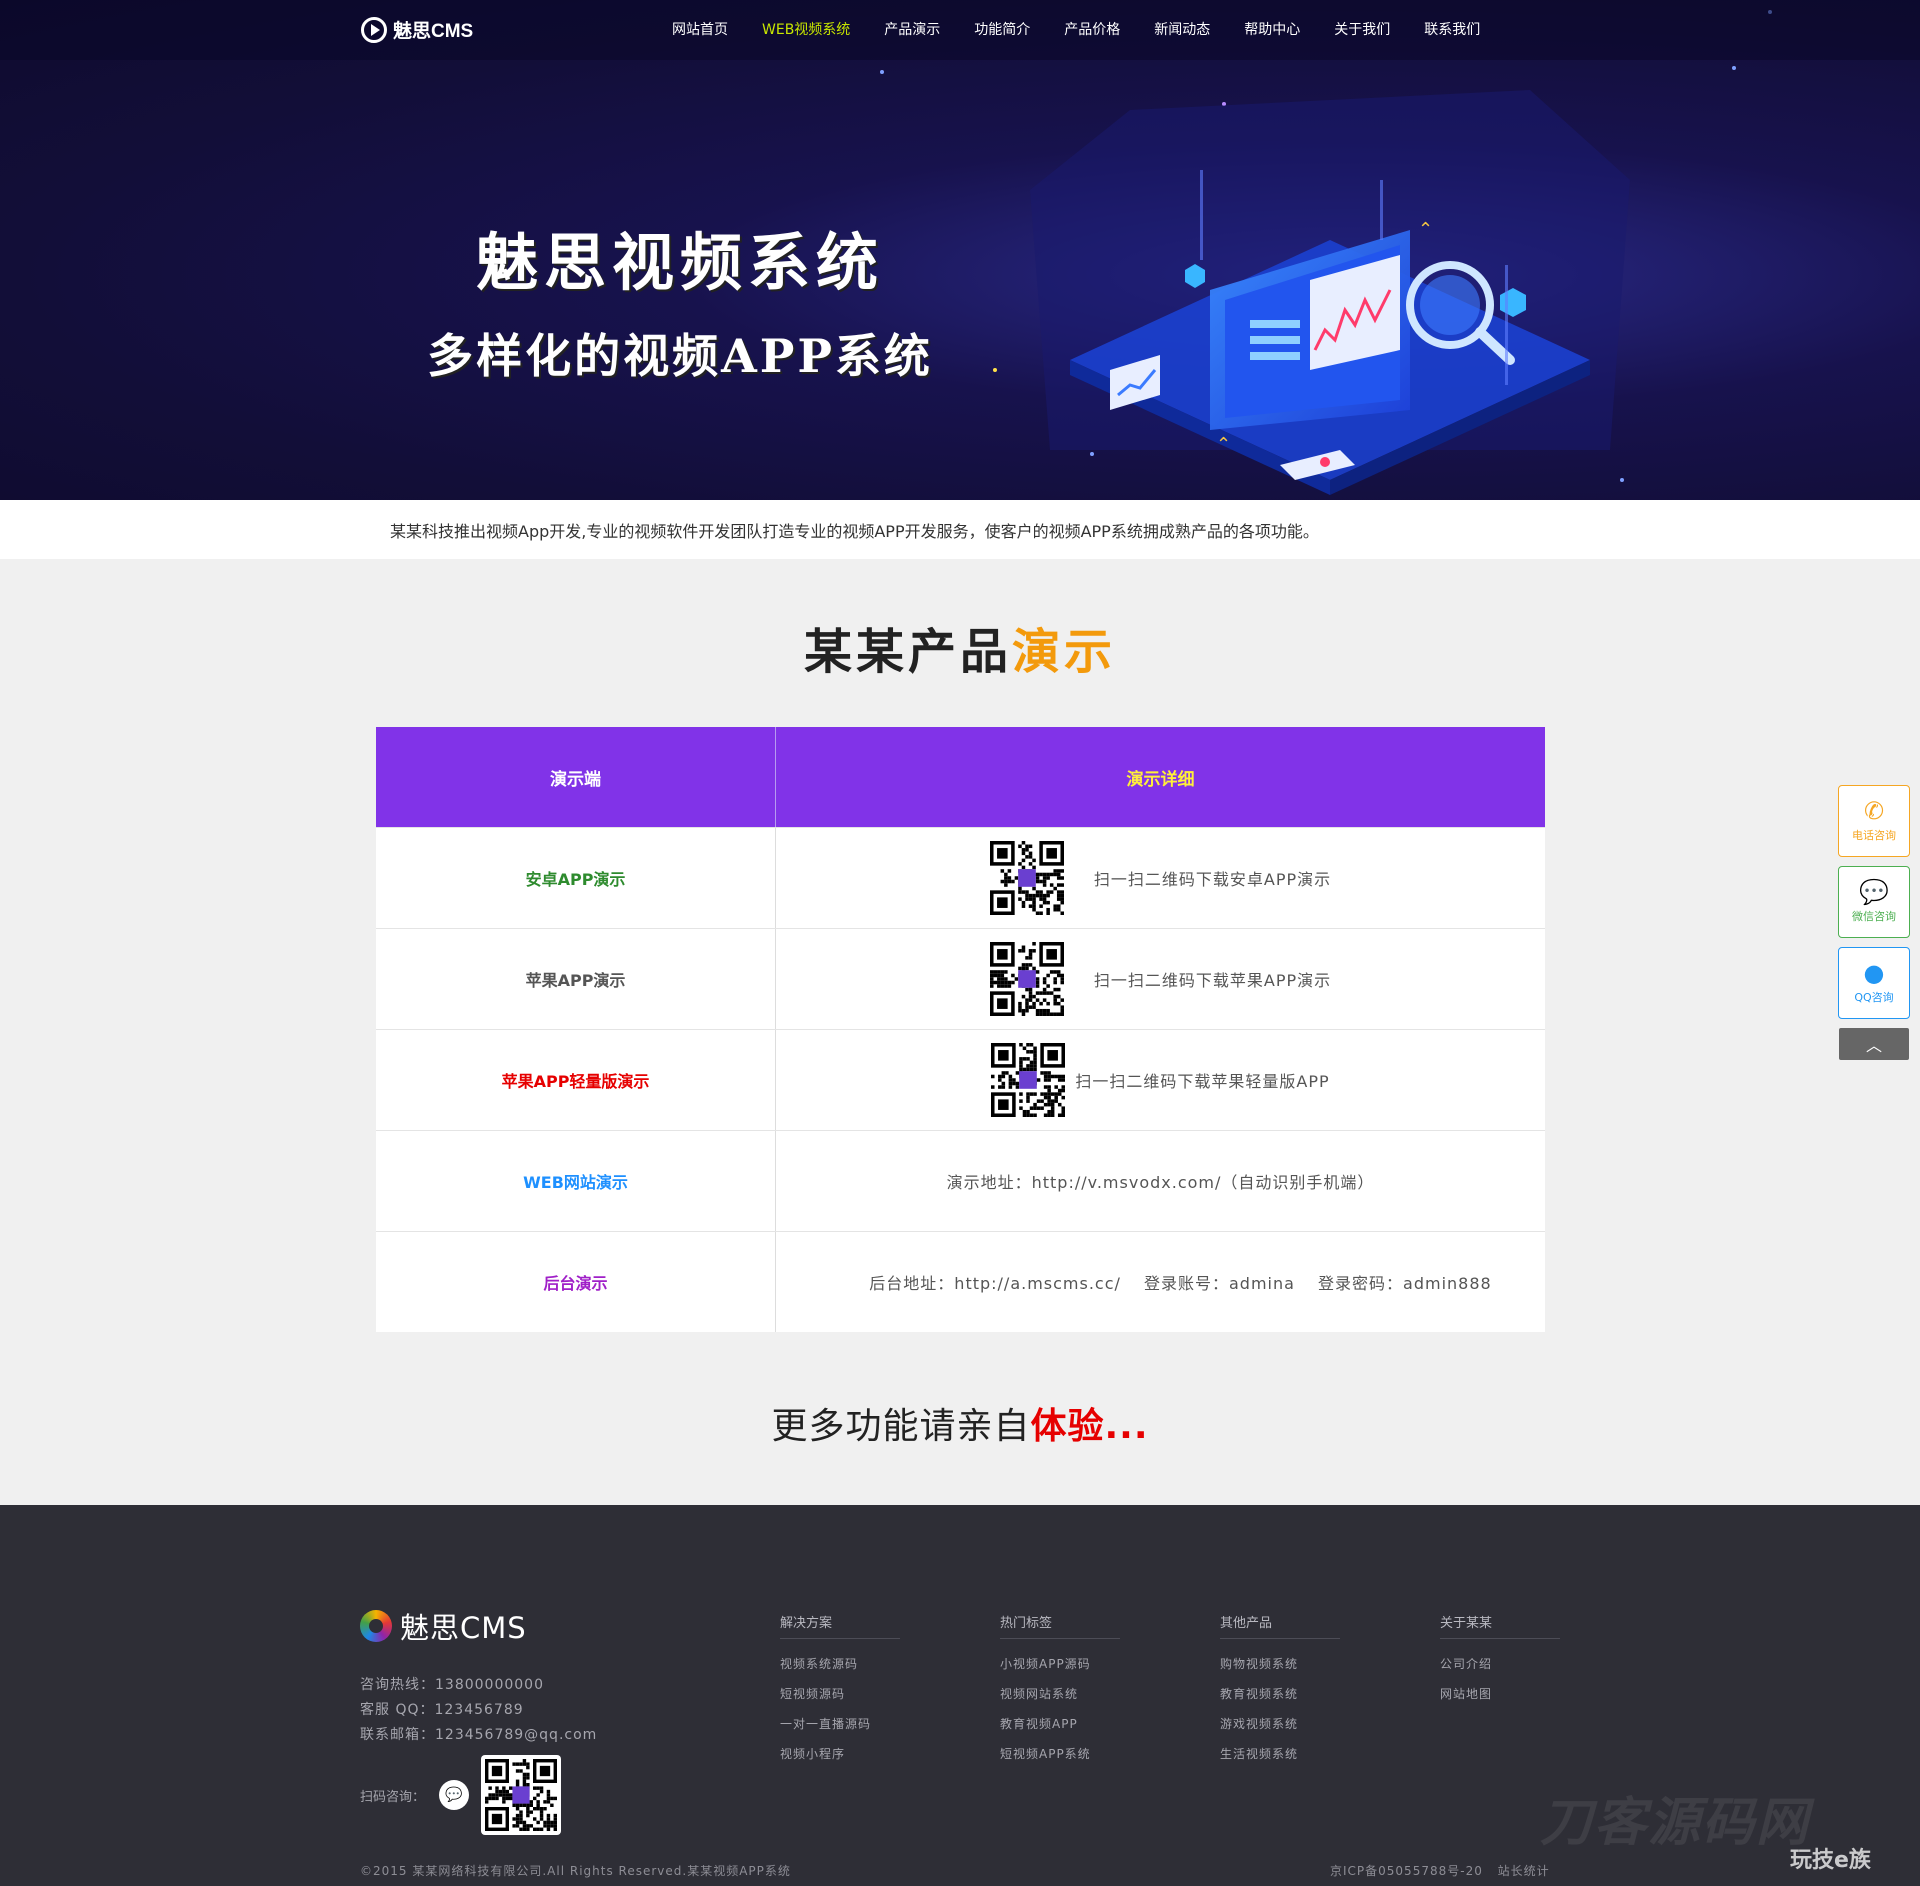 Image resolution: width=1920 pixels, height=1886 pixels. I want to click on icp-link: 京ICP备05055788号-20, so click(1406, 1871).